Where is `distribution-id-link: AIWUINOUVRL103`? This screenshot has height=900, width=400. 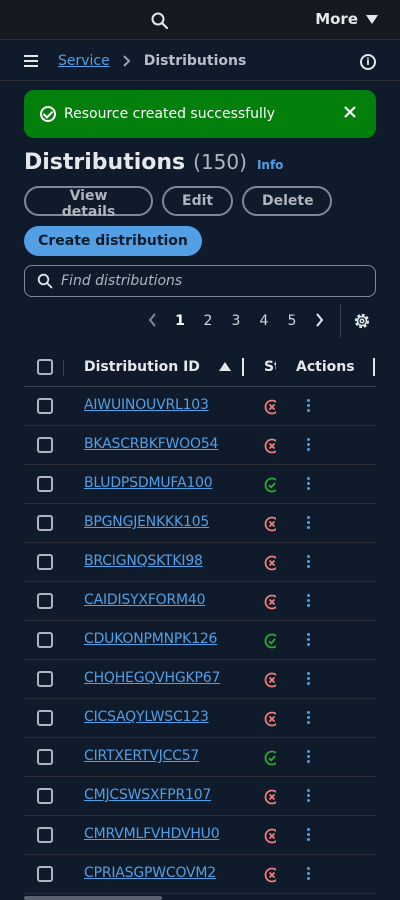 distribution-id-link: AIWUINOUVRL103 is located at coordinates (146, 405).